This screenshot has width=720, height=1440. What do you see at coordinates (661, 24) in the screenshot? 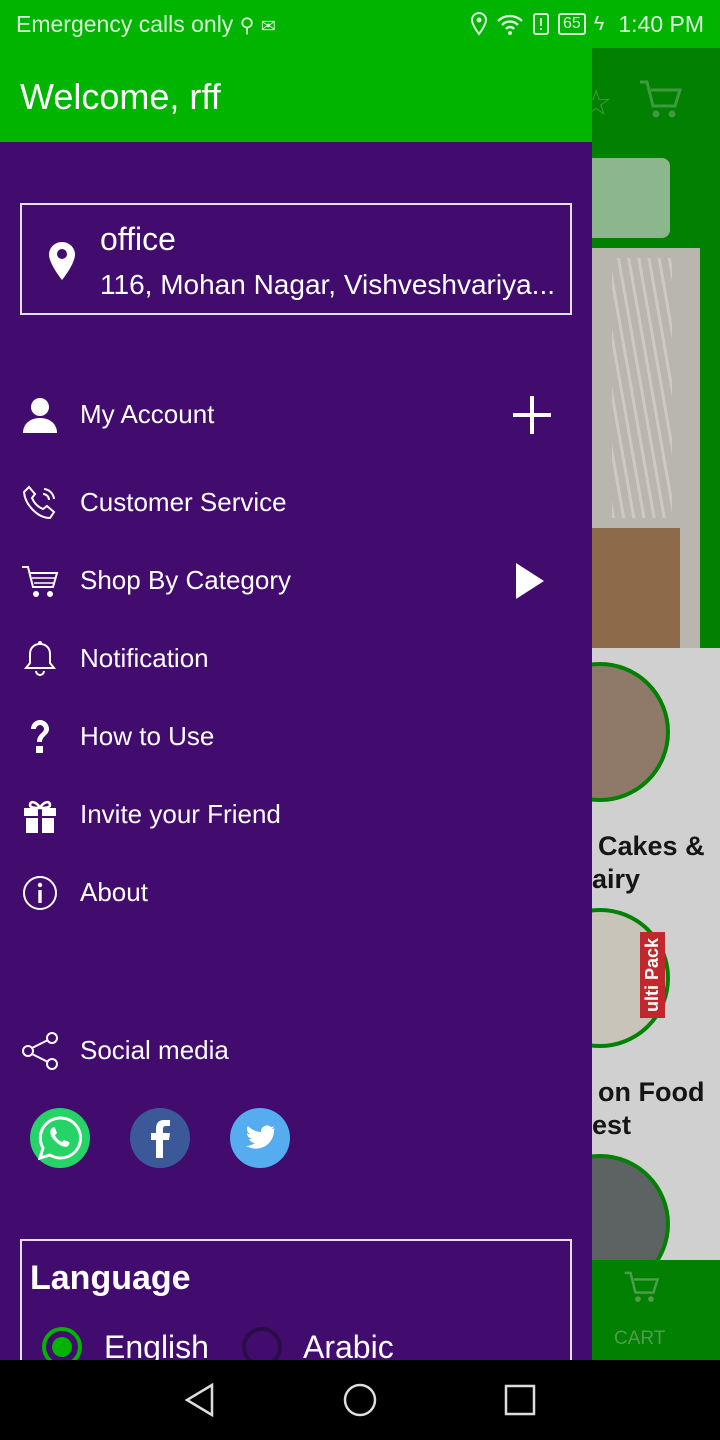
I see `clock: 1:40 PM` at bounding box center [661, 24].